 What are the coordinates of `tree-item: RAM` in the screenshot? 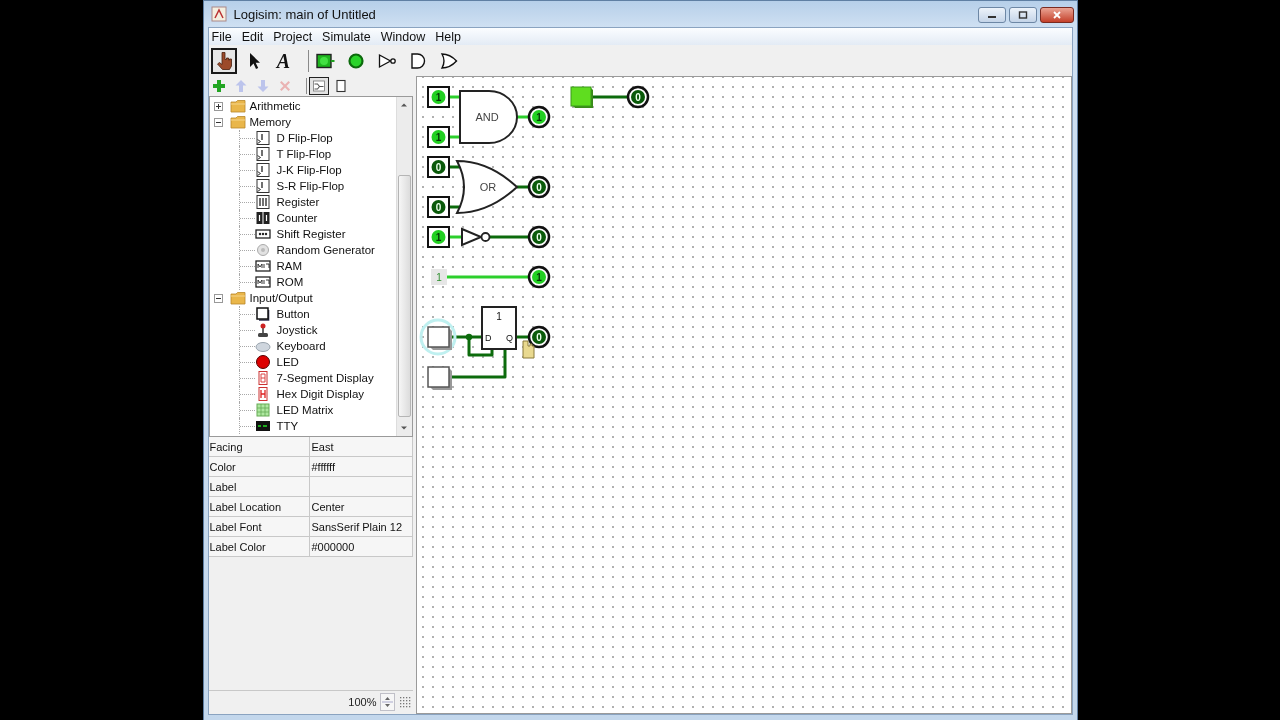 It's located at (289, 266).